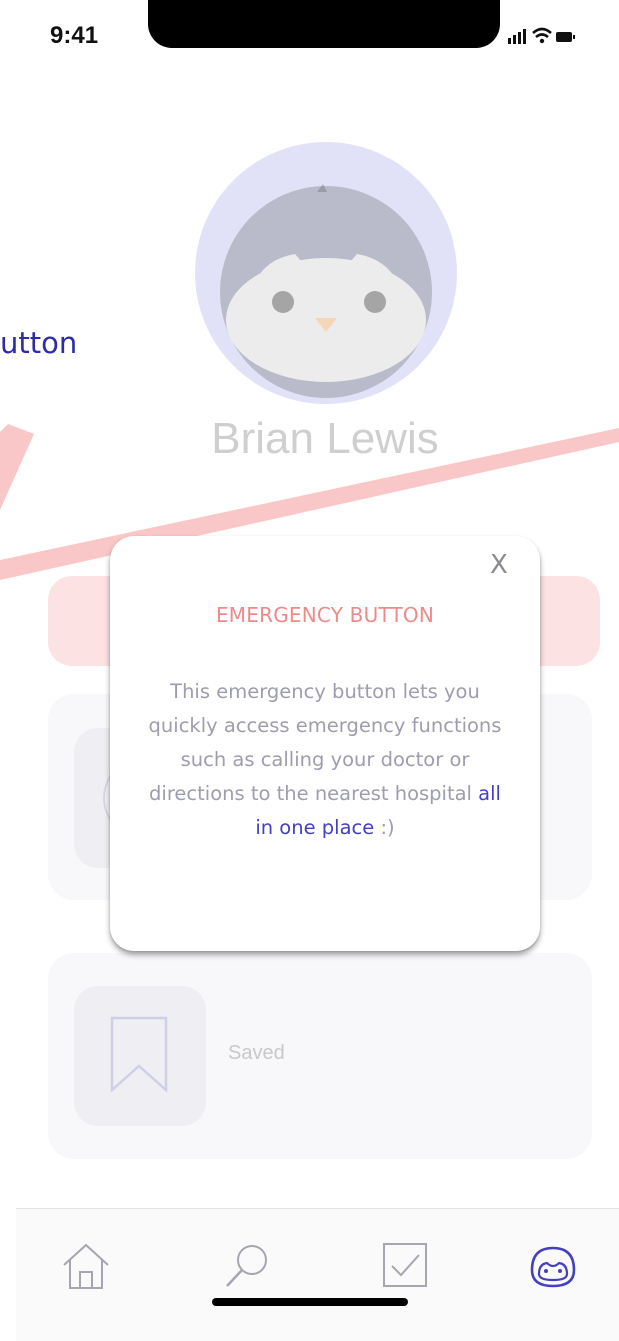 Image resolution: width=619 pixels, height=1341 pixels. I want to click on saved-card-tile, so click(140, 1056).